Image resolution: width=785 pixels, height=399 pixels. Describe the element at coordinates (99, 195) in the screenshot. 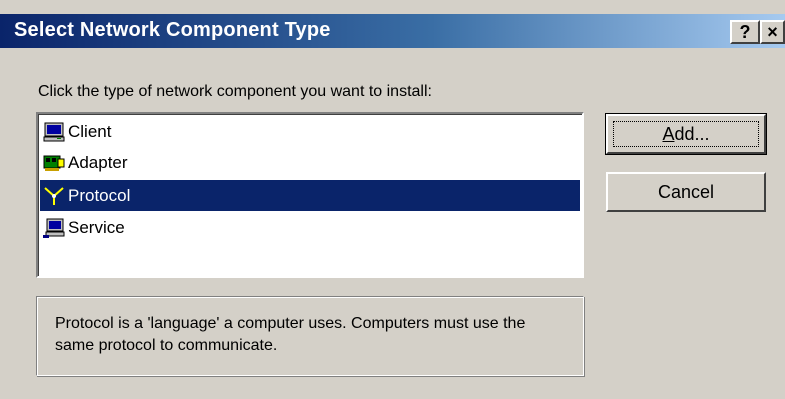

I see `list-item-label: Protocol` at that location.